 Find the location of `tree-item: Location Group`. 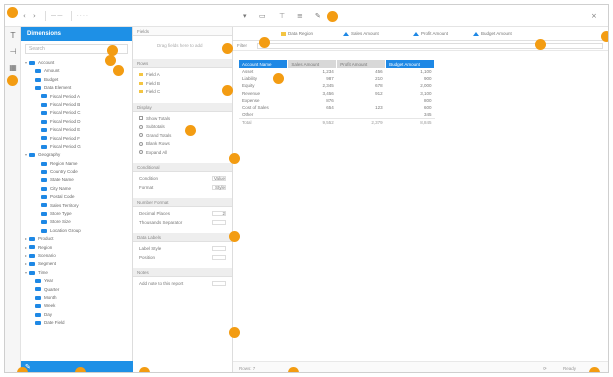

tree-item: Location Group is located at coordinates (77, 231).